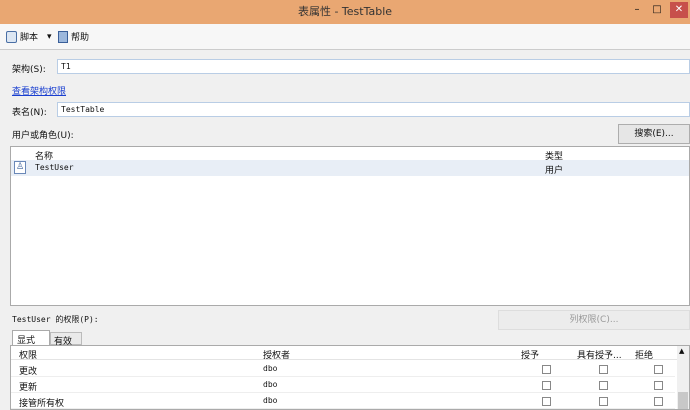 The width and height of the screenshot is (690, 410). I want to click on list-item: ♙ TestUser 用户, so click(350, 168).